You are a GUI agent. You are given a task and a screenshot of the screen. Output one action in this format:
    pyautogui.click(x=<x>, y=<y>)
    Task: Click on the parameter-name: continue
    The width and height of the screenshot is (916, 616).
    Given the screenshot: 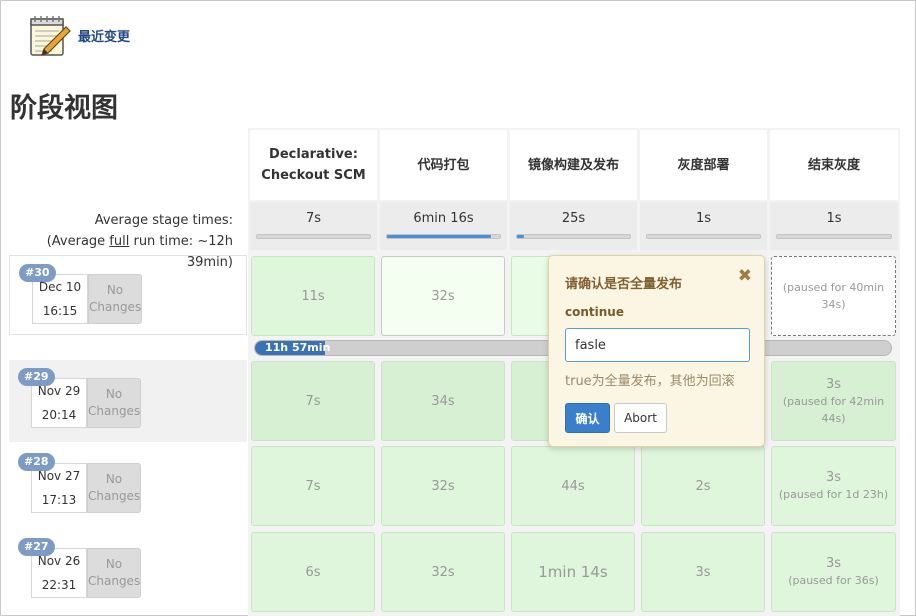 What is the action you would take?
    pyautogui.click(x=594, y=312)
    